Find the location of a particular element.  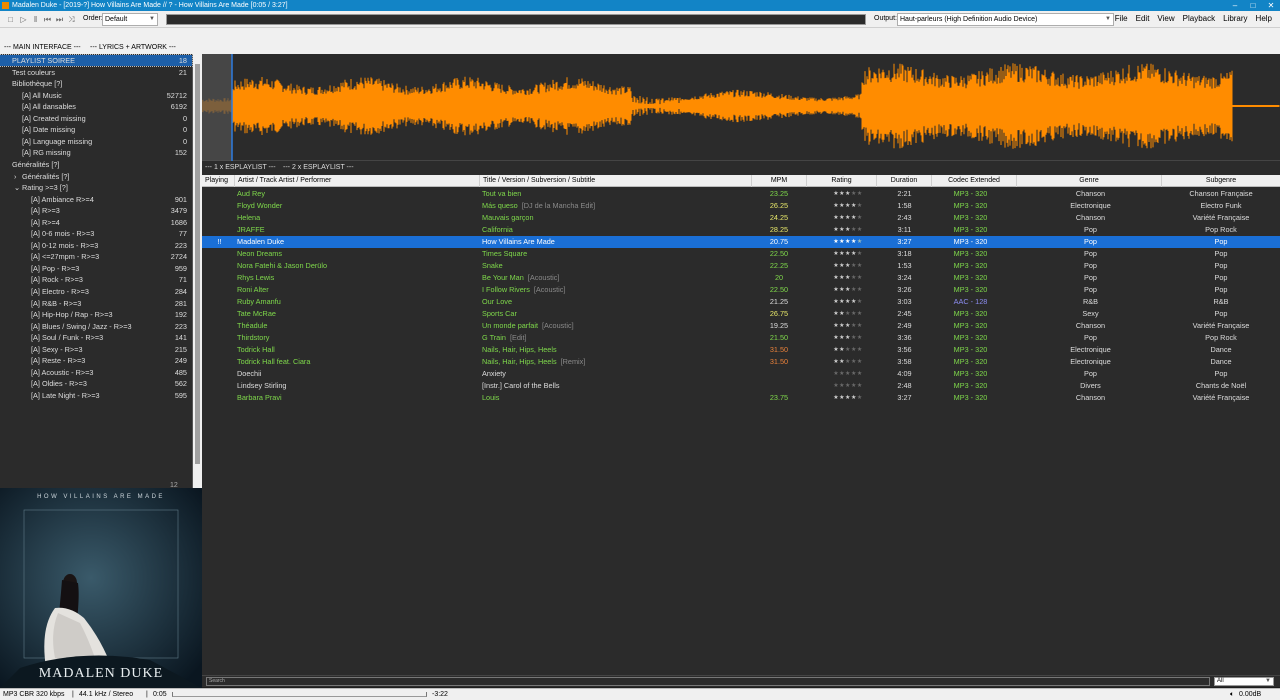

tab-main-interface: --- MAIN INTERFACE --- is located at coordinates (42, 47).